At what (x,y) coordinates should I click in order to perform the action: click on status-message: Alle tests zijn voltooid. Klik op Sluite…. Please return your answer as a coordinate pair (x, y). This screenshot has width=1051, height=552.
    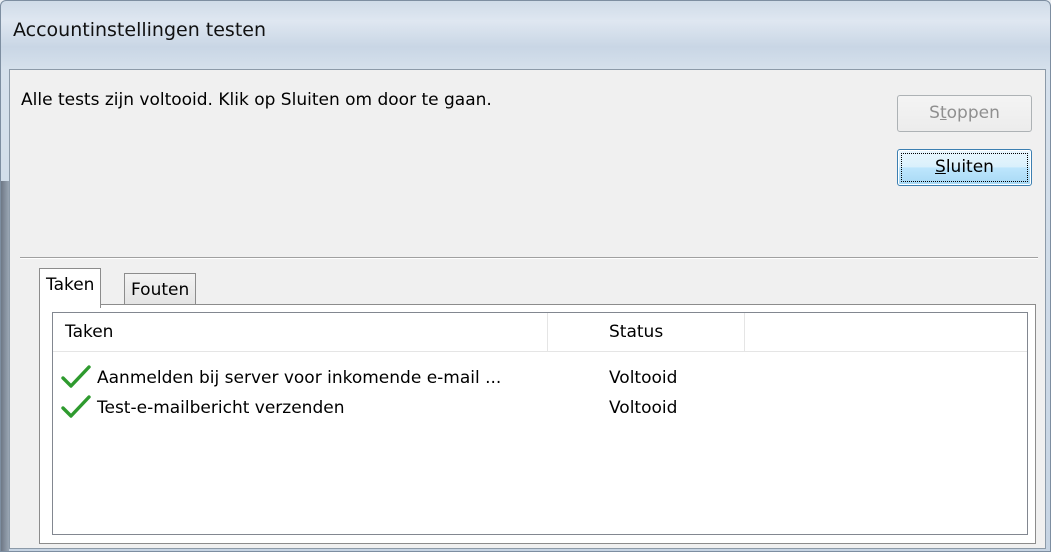
    Looking at the image, I should click on (256, 100).